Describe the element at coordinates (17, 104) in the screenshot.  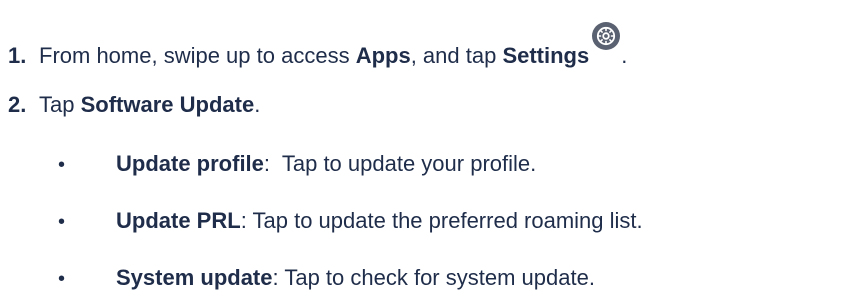
I see `step-number: 2.` at that location.